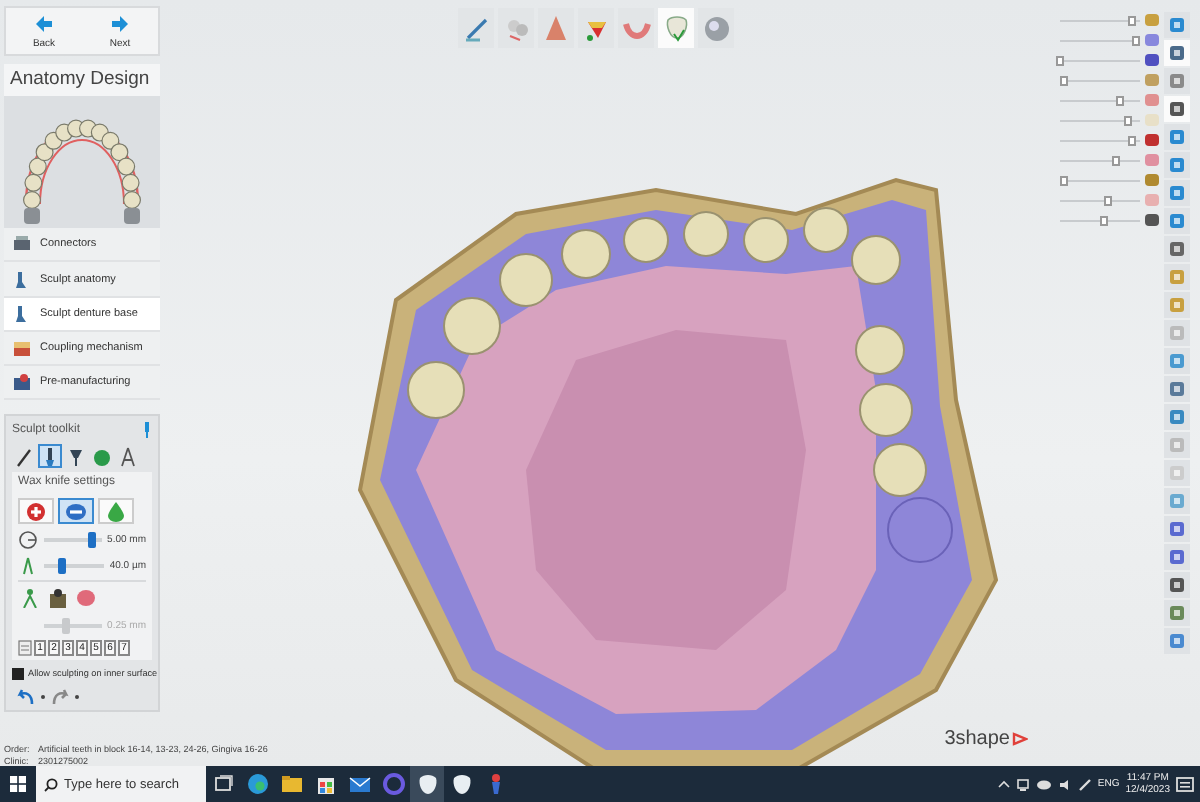  I want to click on taskbar-app, so click(427, 784).